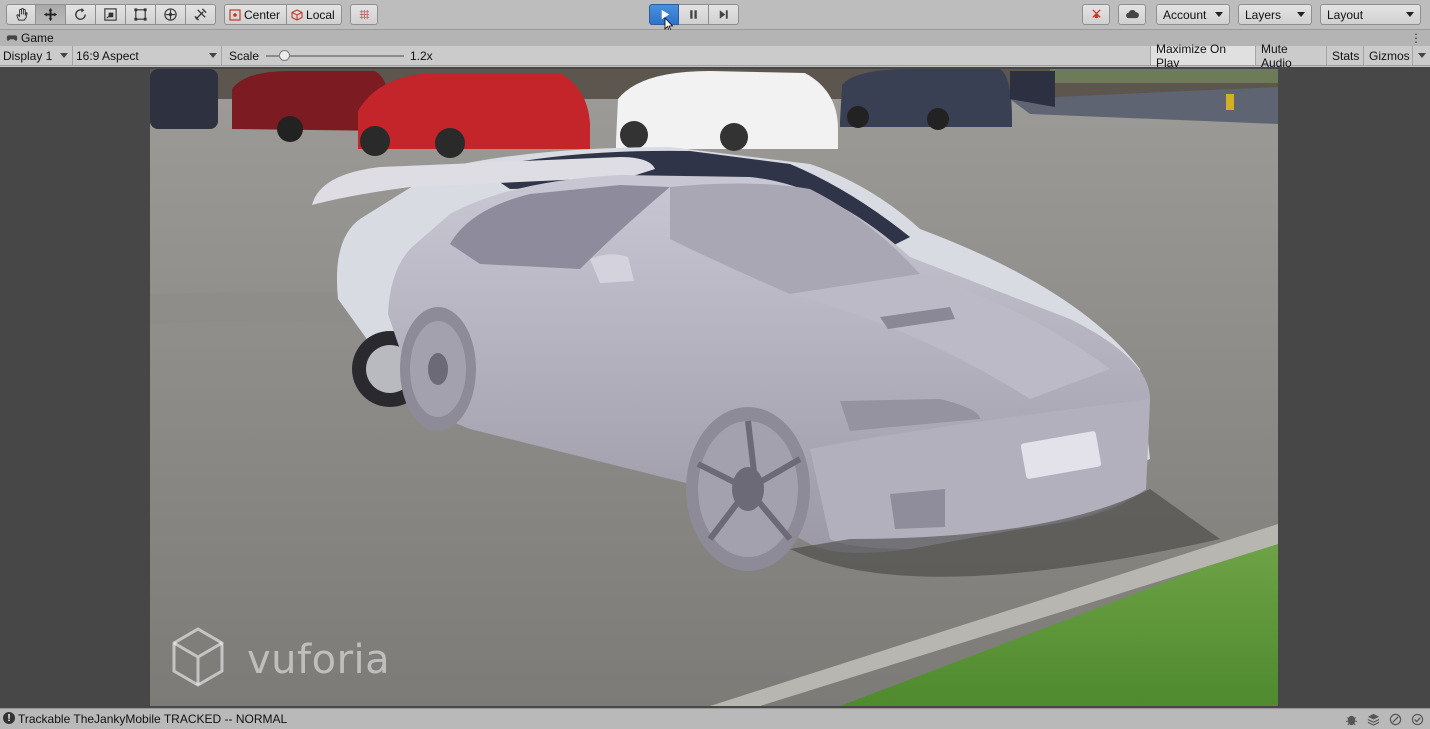 The width and height of the screenshot is (1430, 729). Describe the element at coordinates (244, 55) in the screenshot. I see `scale-label: Scale` at that location.